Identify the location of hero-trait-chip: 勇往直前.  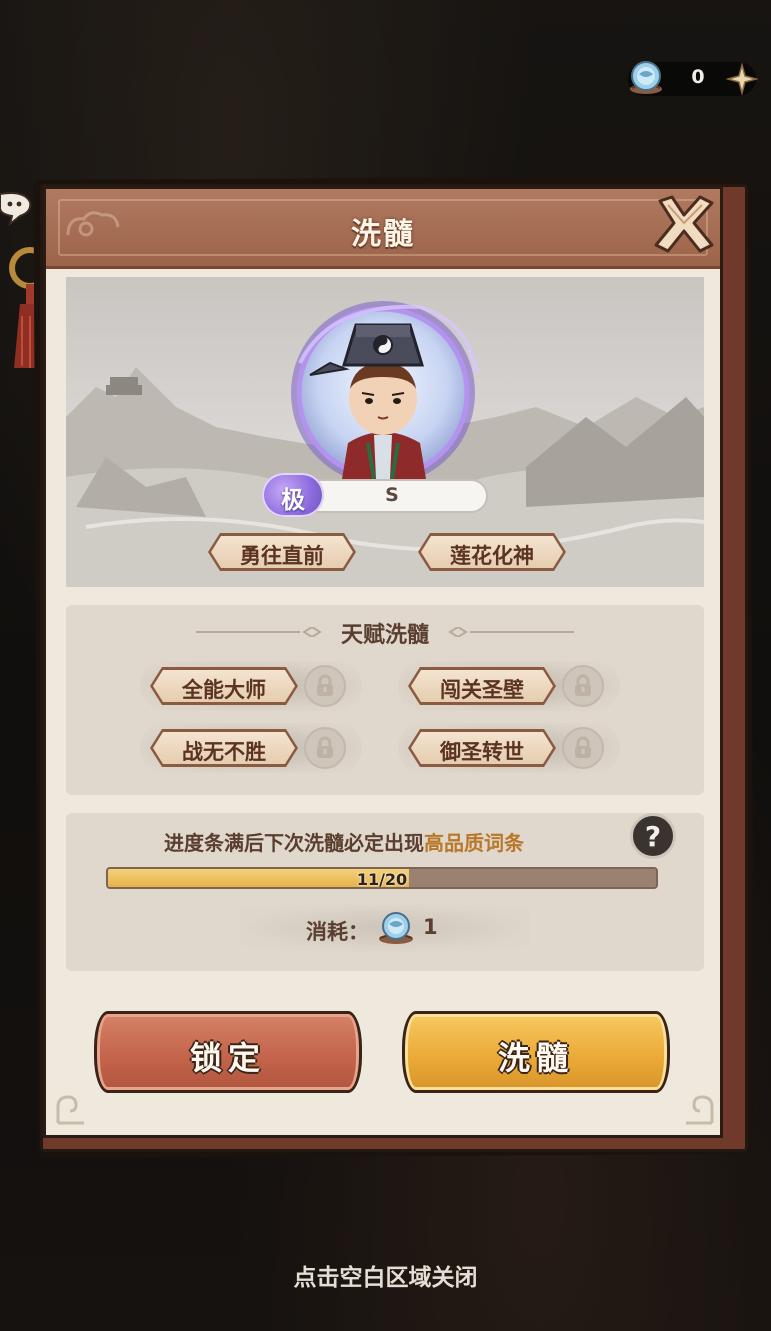
(282, 552).